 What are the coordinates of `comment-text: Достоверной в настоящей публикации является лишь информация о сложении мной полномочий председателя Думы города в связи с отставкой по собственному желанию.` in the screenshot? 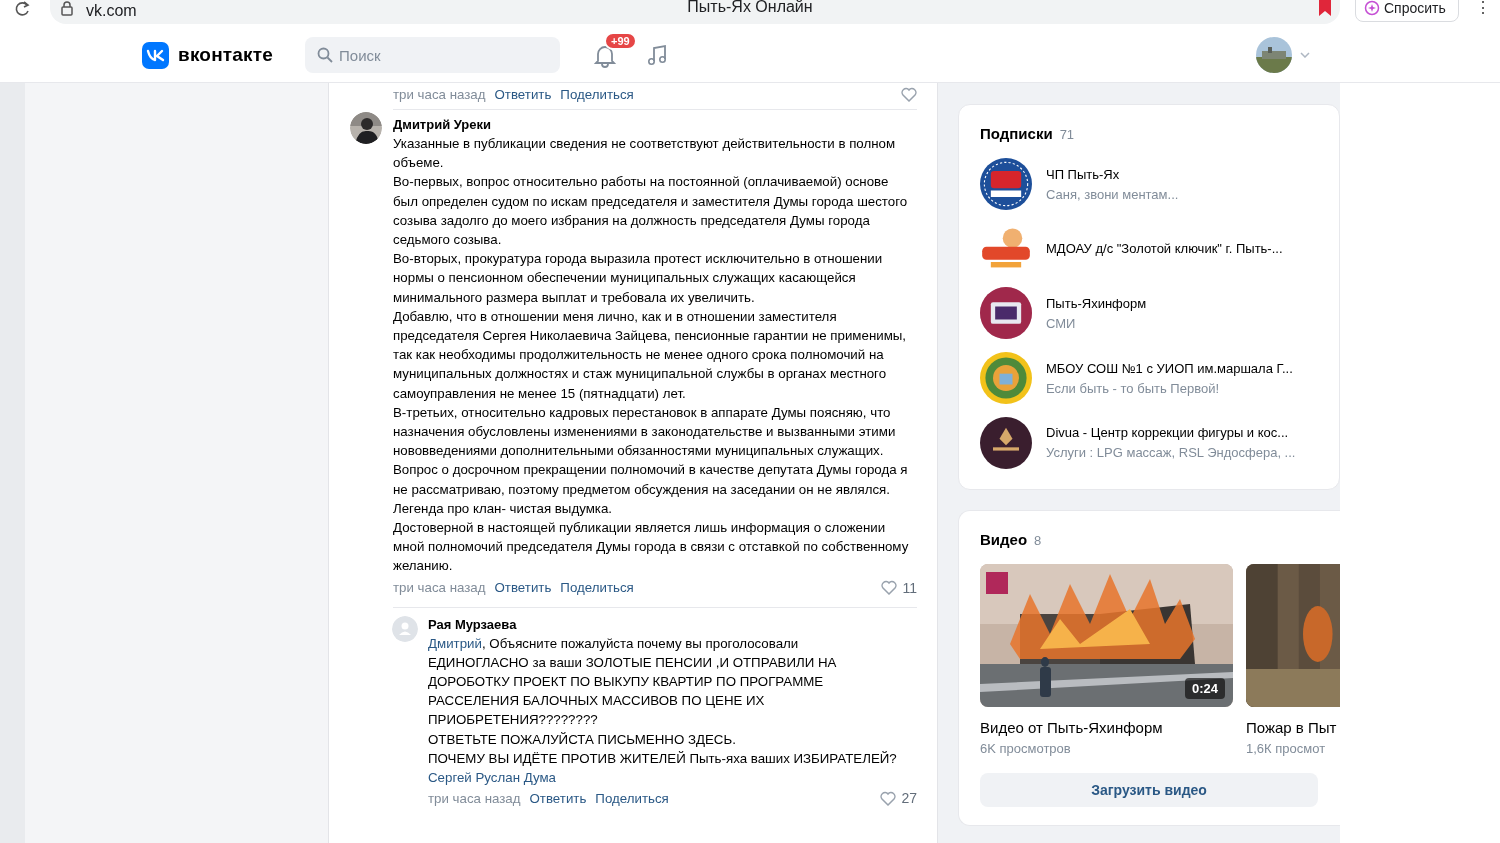 It's located at (651, 547).